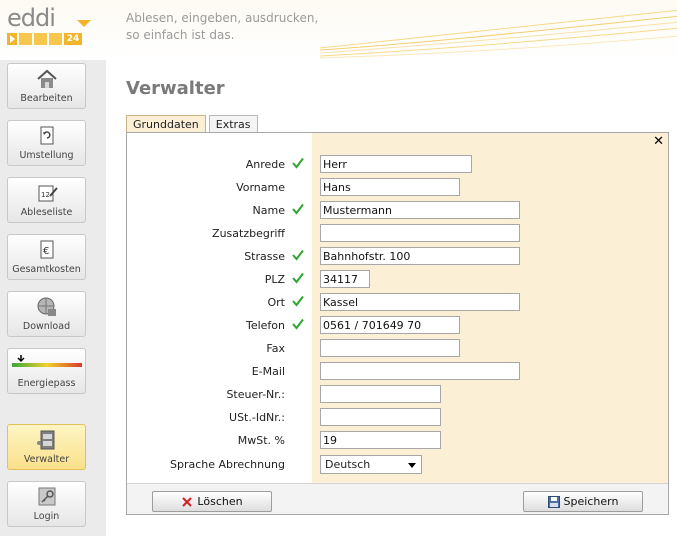  Describe the element at coordinates (46, 516) in the screenshot. I see `sidebar-item-label: Login` at that location.